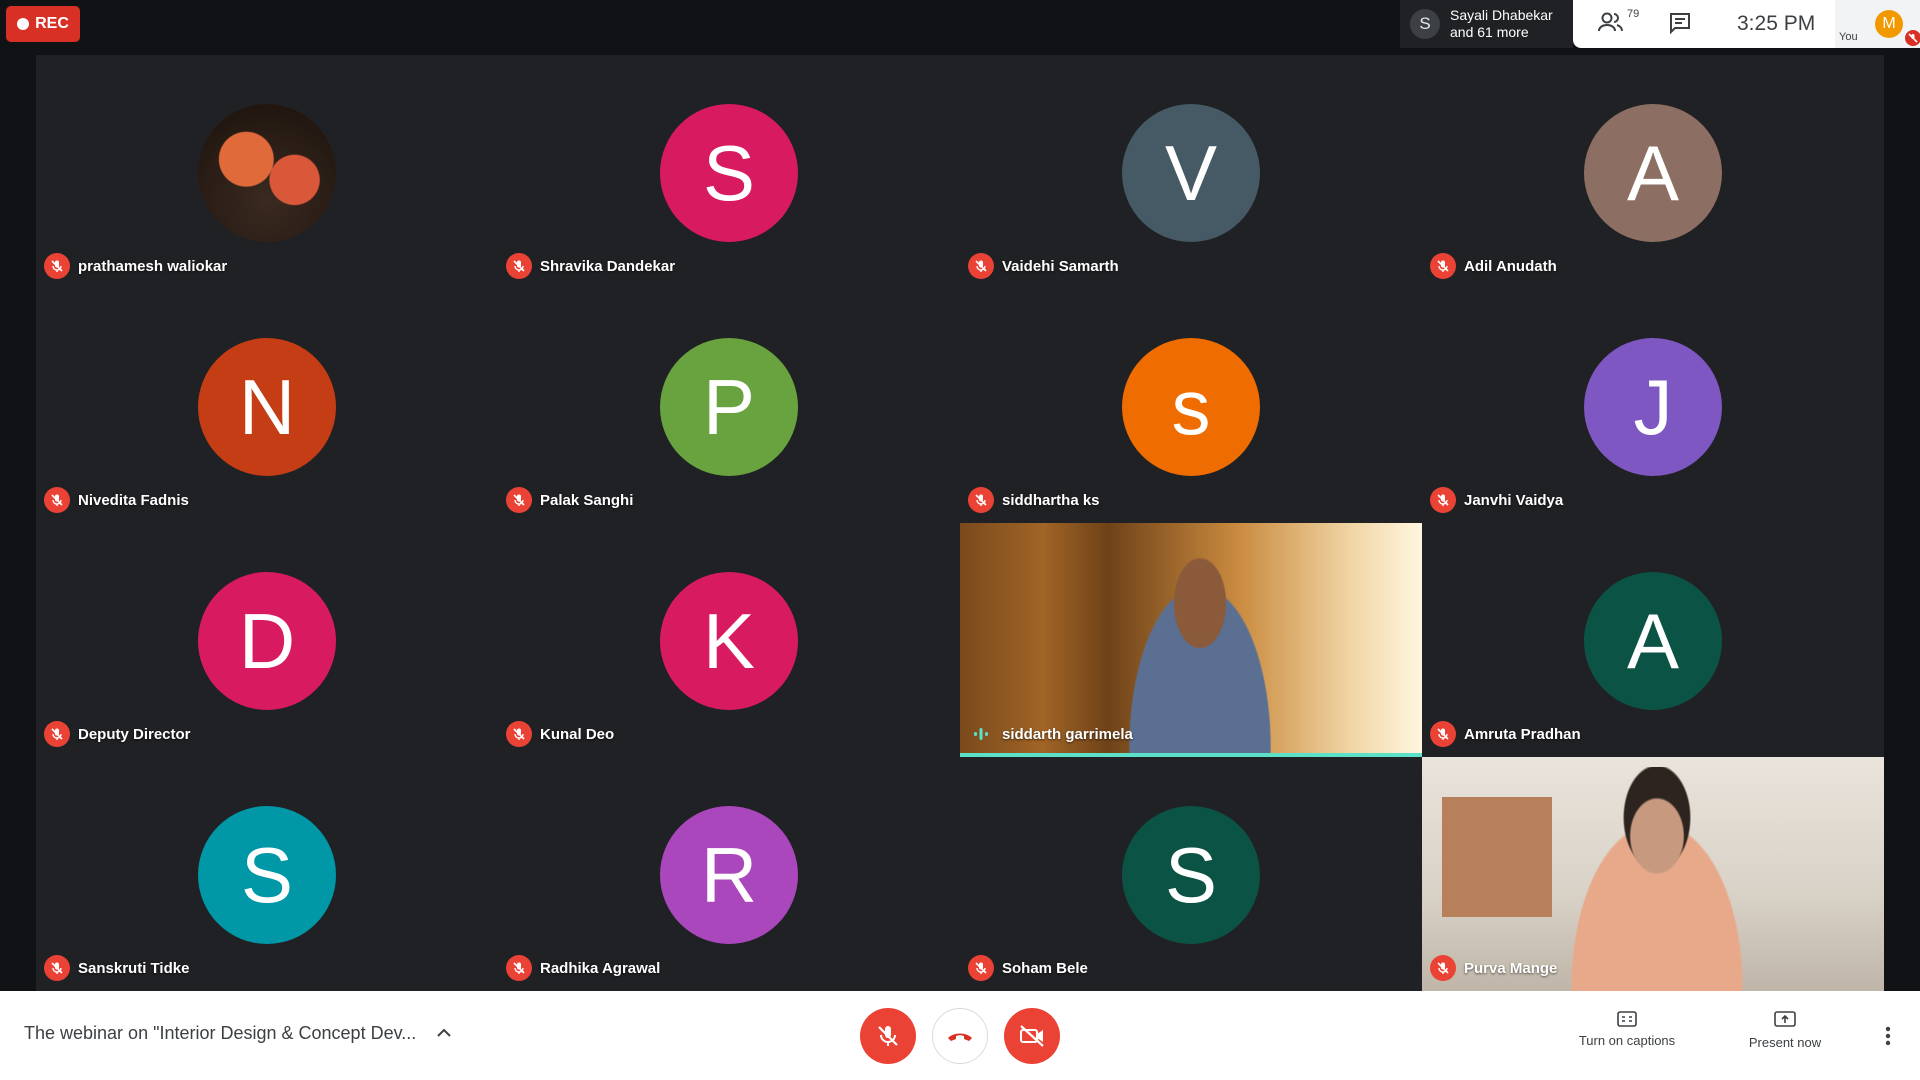 The image size is (1920, 1080). I want to click on camera-toggle-button, so click(1032, 1036).